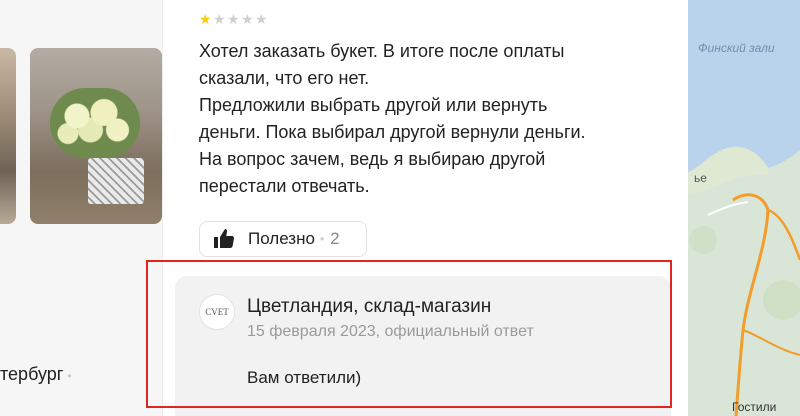  I want to click on thumbs-up-icon, so click(224, 238).